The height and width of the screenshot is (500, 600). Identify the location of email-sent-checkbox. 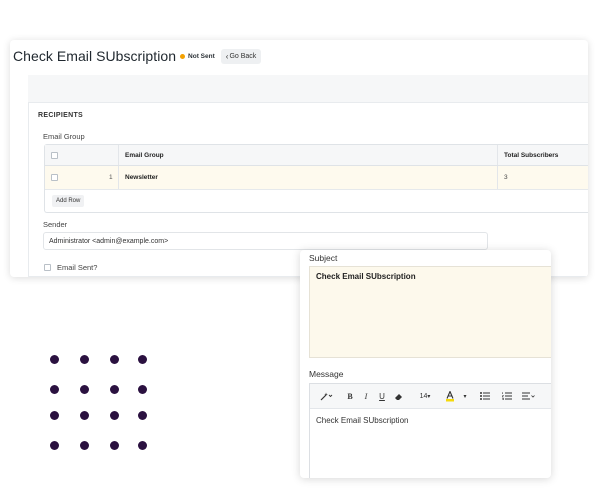
(47, 267).